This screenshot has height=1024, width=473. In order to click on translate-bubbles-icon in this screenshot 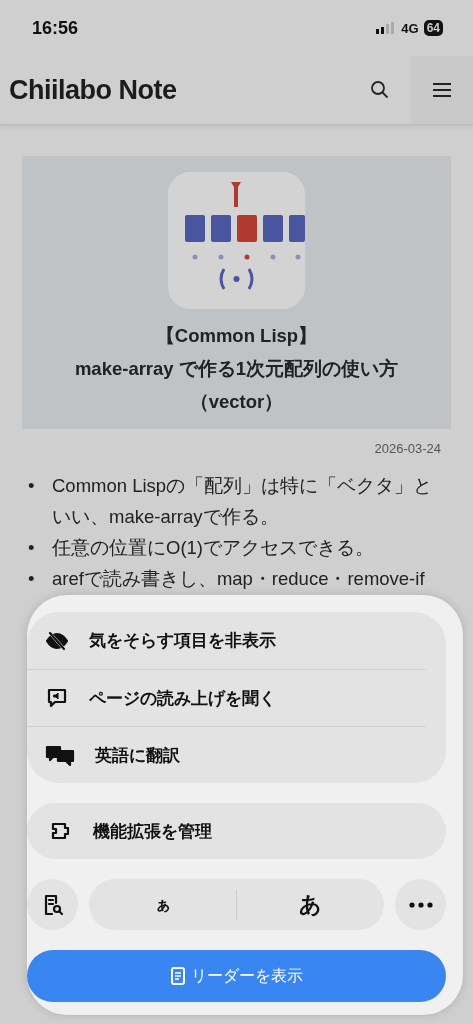, I will do `click(60, 755)`.